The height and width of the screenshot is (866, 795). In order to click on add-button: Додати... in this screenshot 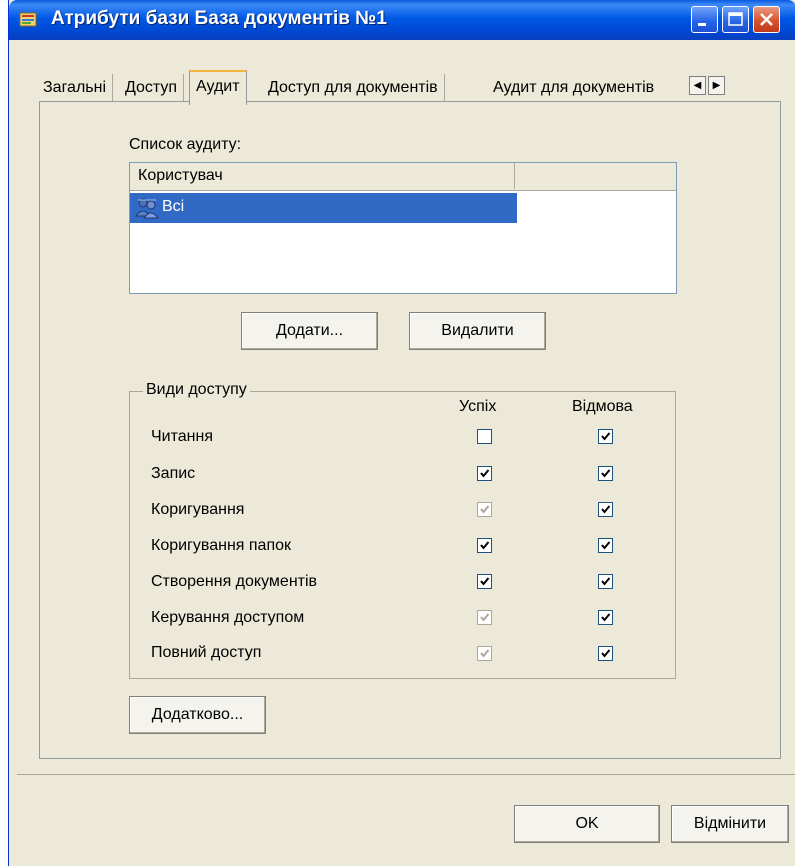, I will do `click(309, 331)`.